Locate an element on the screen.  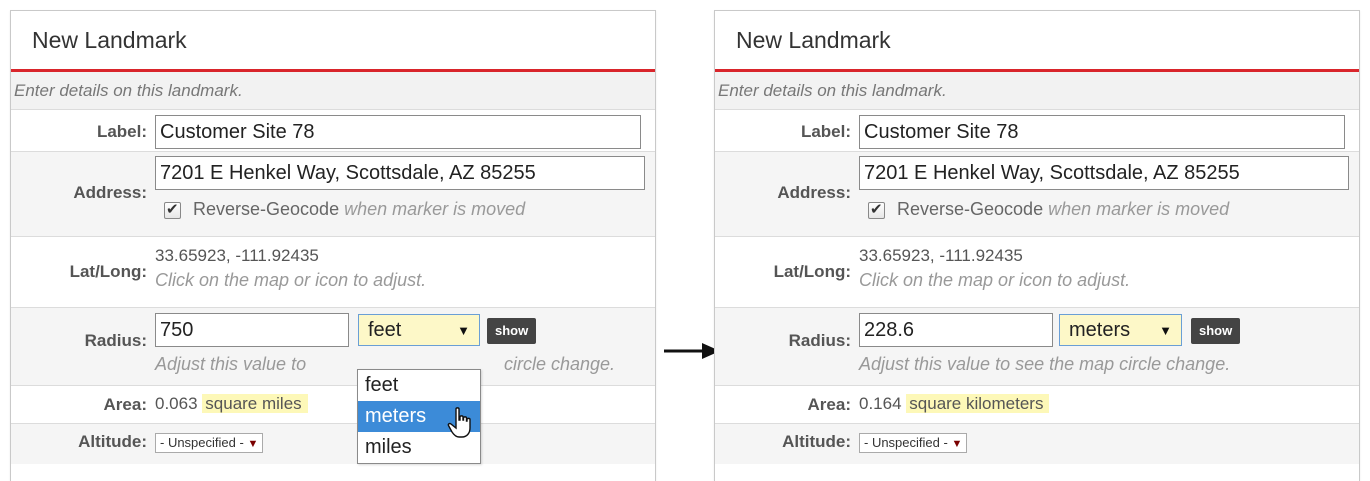
area-unit: square miles is located at coordinates (255, 403).